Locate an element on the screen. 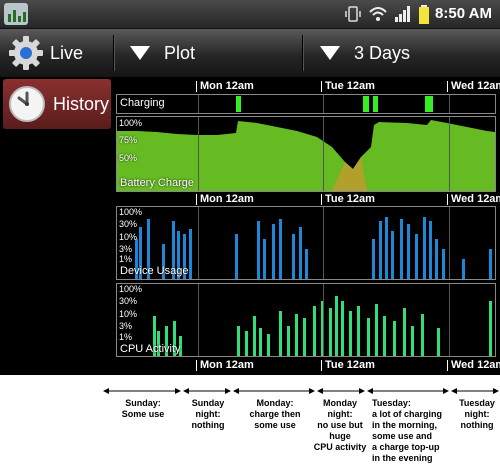 The width and height of the screenshot is (500, 464). range-label: 3 Days is located at coordinates (382, 52).